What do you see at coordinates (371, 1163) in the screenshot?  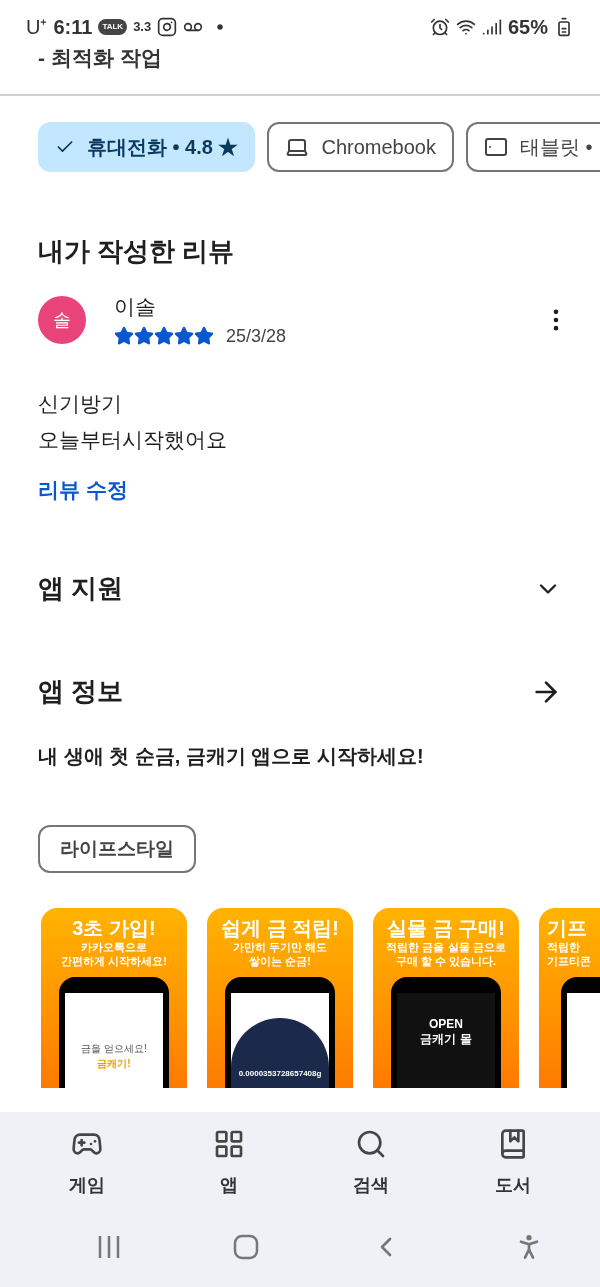 I see `nav-tab: 검색` at bounding box center [371, 1163].